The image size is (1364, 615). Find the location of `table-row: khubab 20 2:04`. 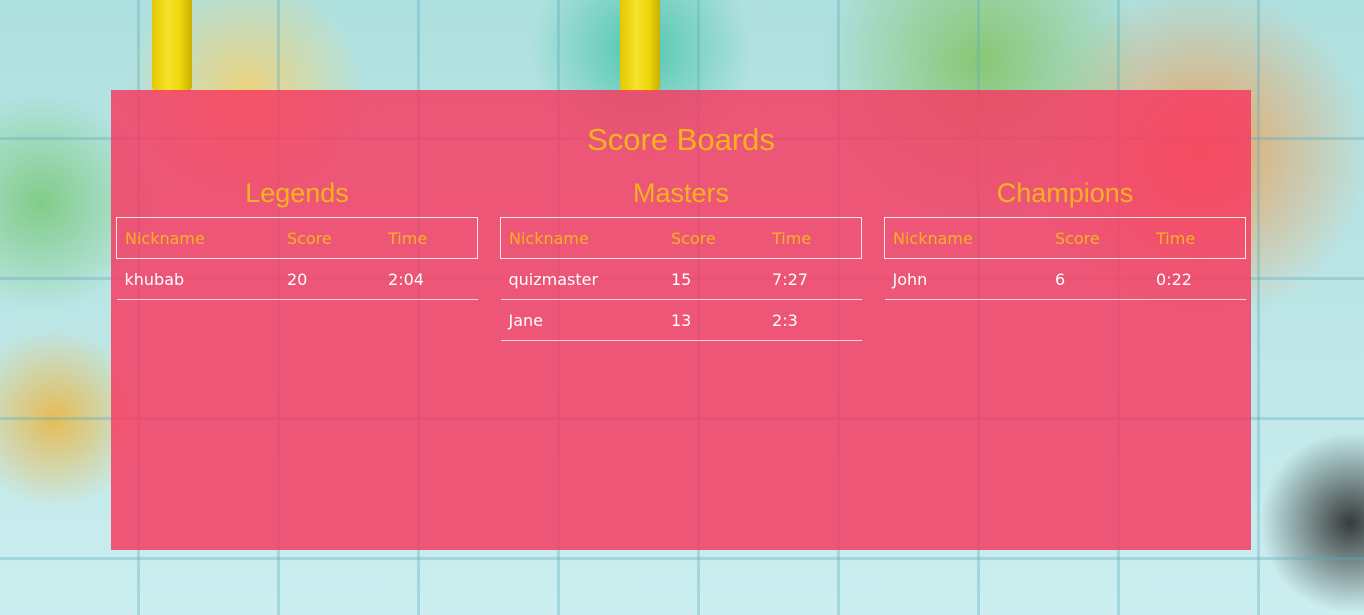

table-row: khubab 20 2:04 is located at coordinates (297, 279).